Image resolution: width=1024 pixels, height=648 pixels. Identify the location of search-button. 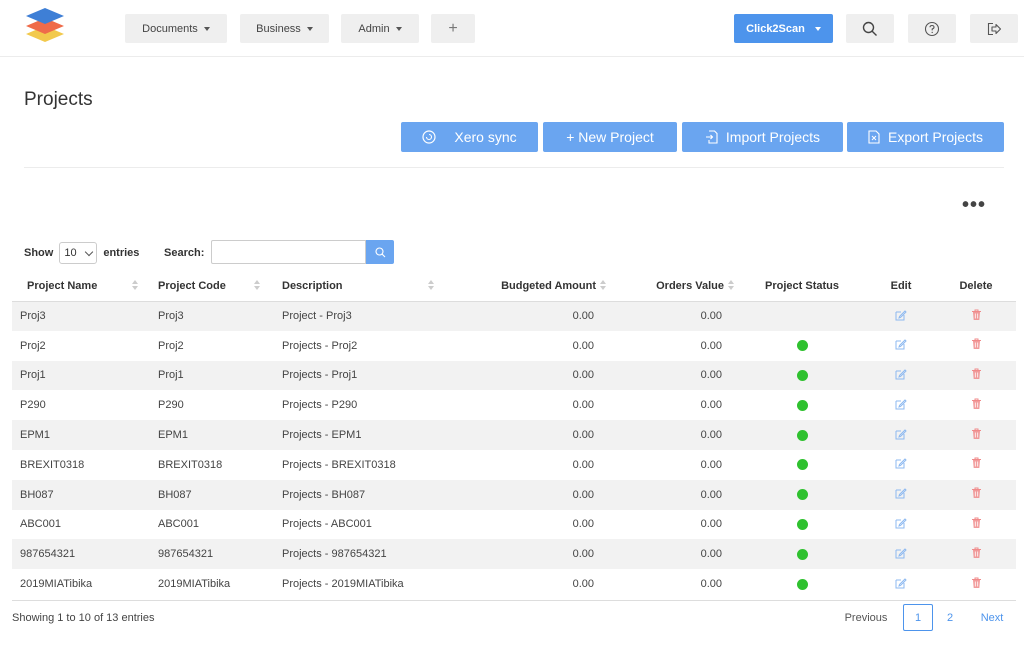
(870, 28).